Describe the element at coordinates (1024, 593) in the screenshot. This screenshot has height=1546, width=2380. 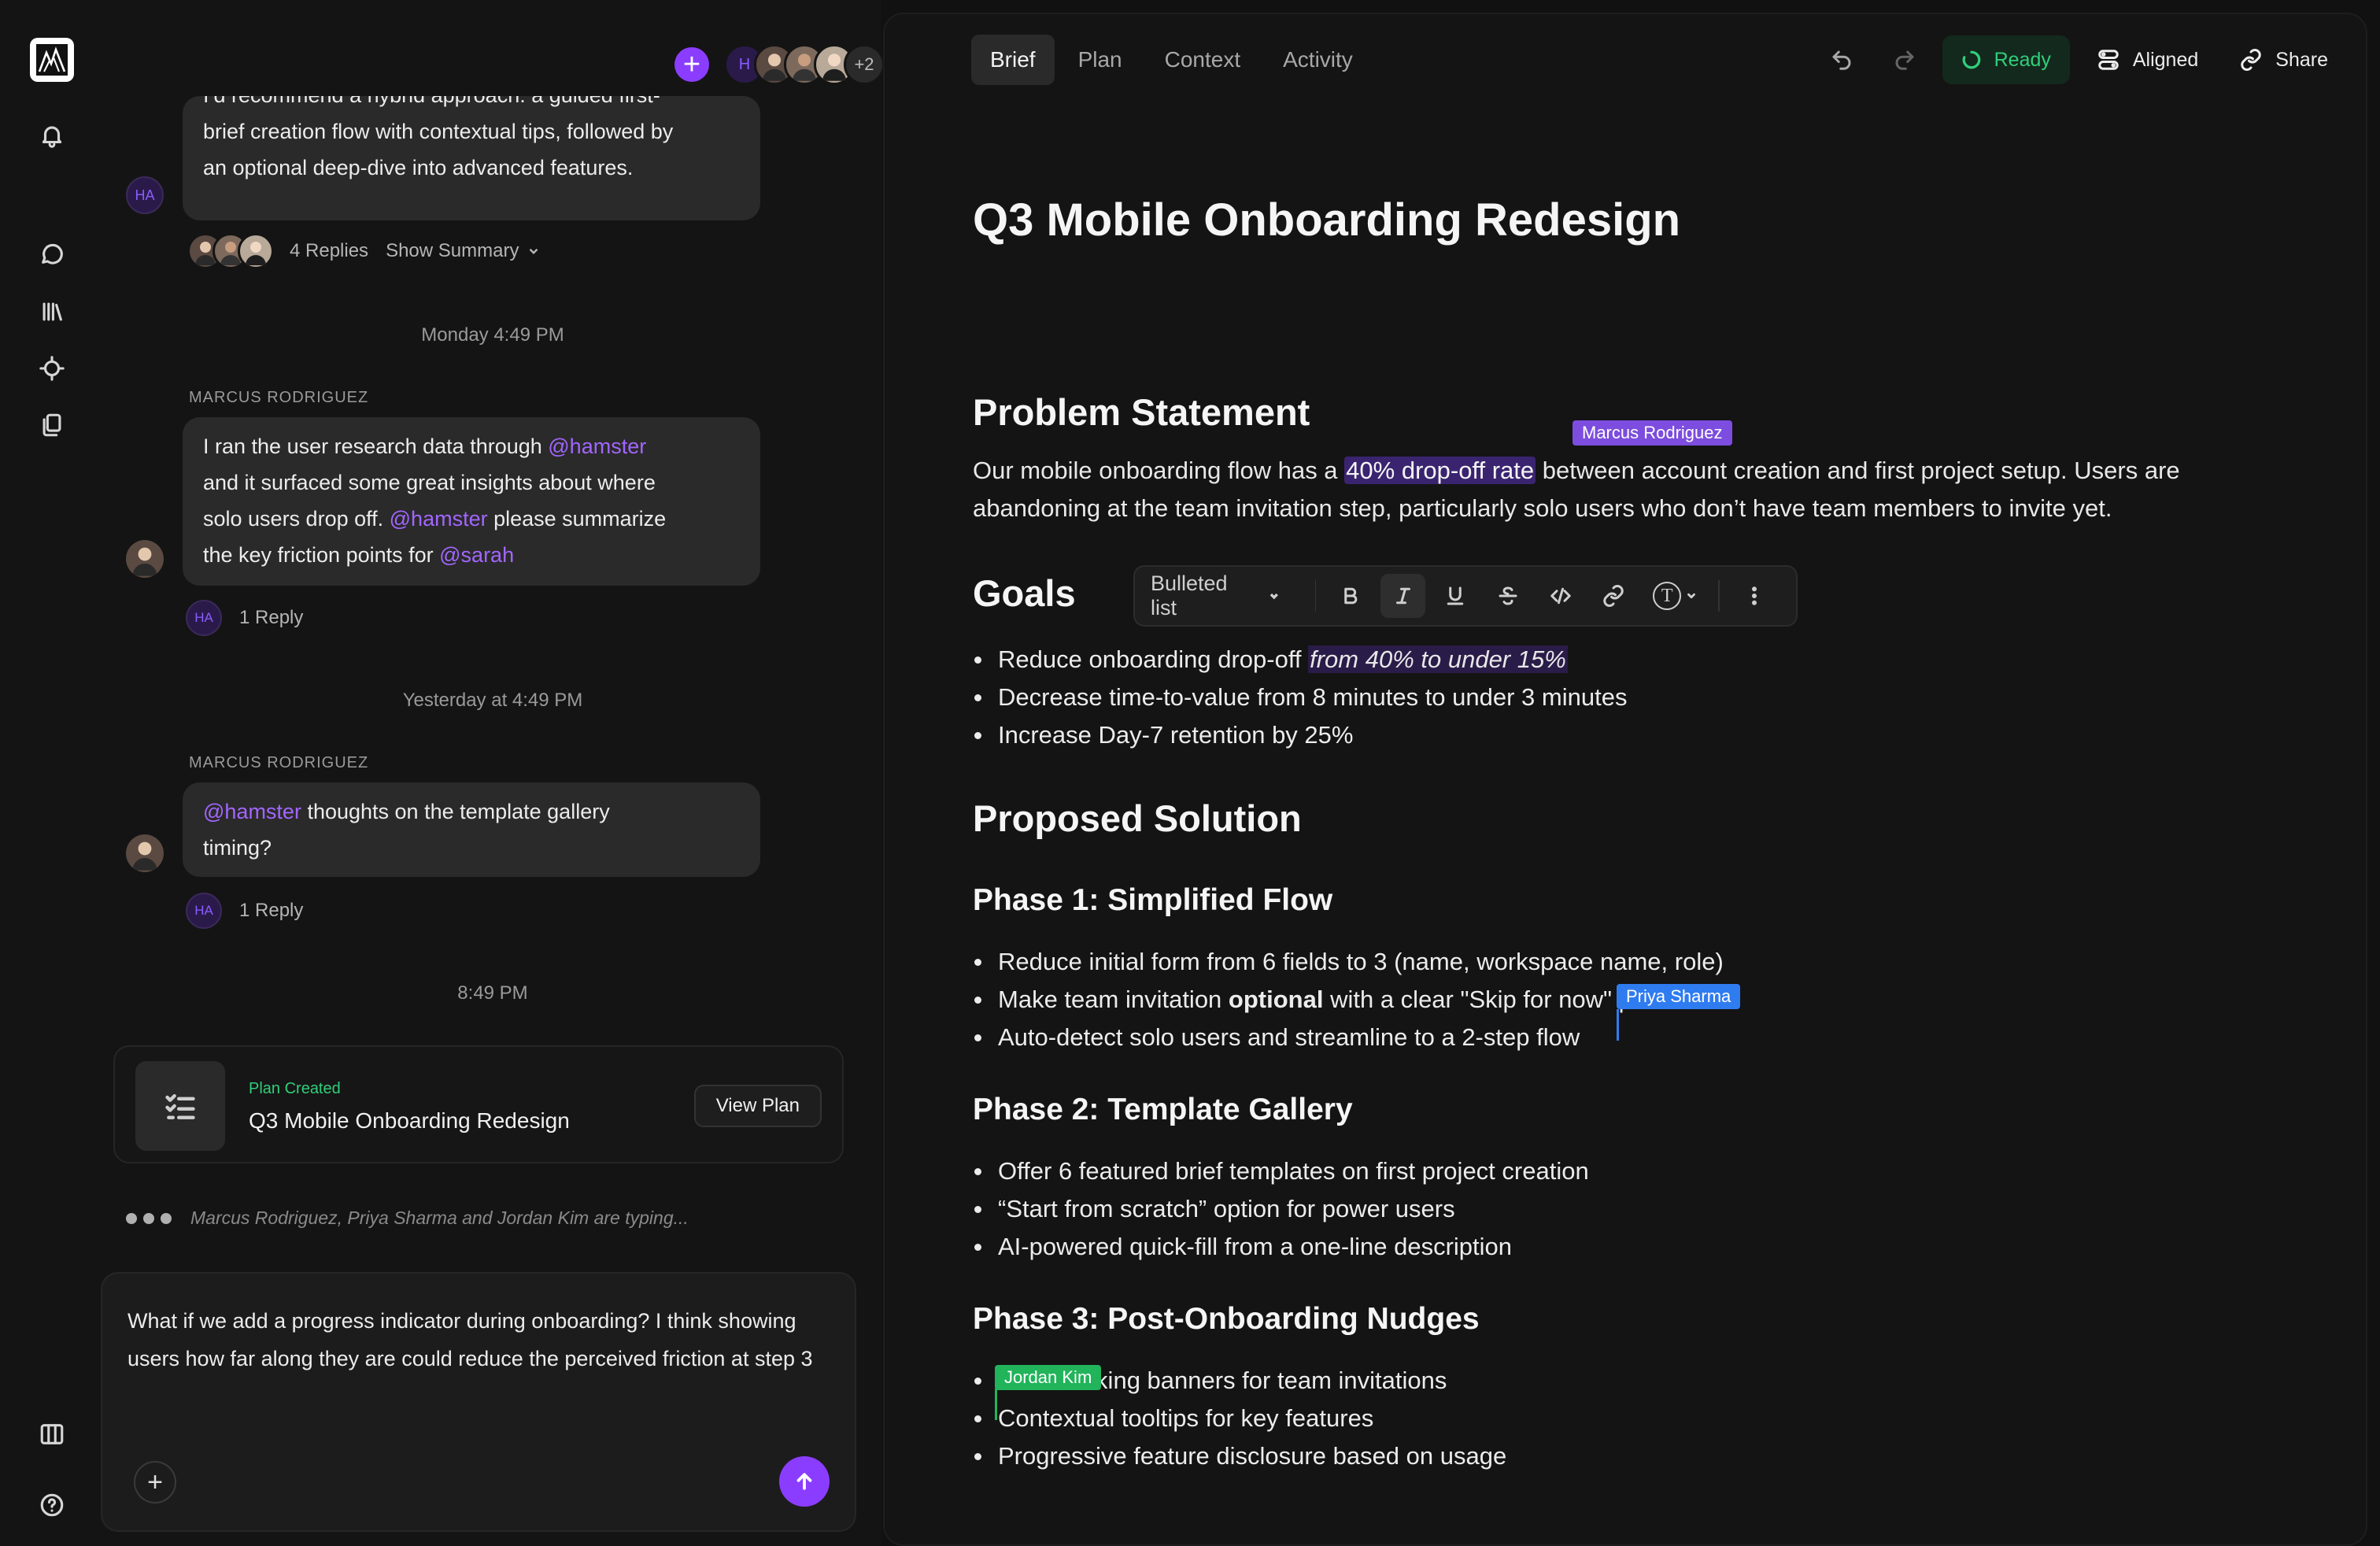
I see `heading-goals: Goals` at that location.